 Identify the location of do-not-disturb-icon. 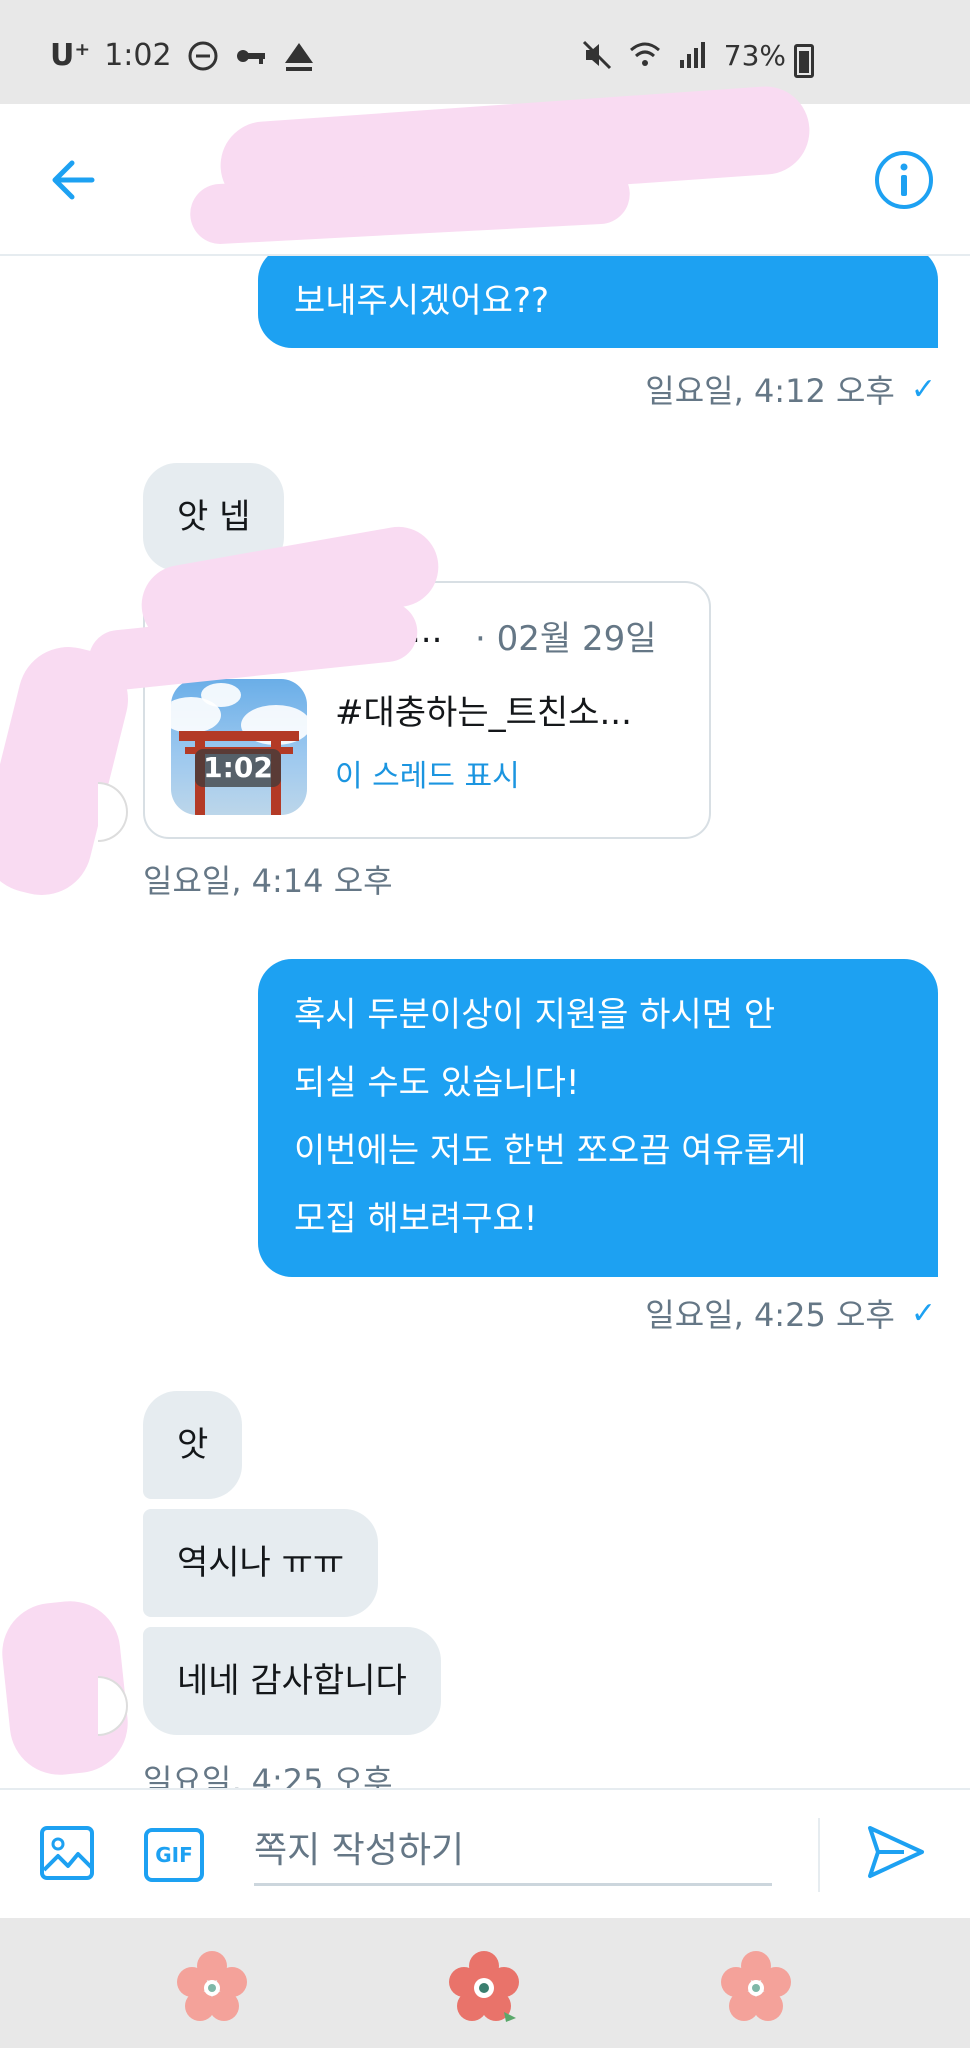
(203, 55).